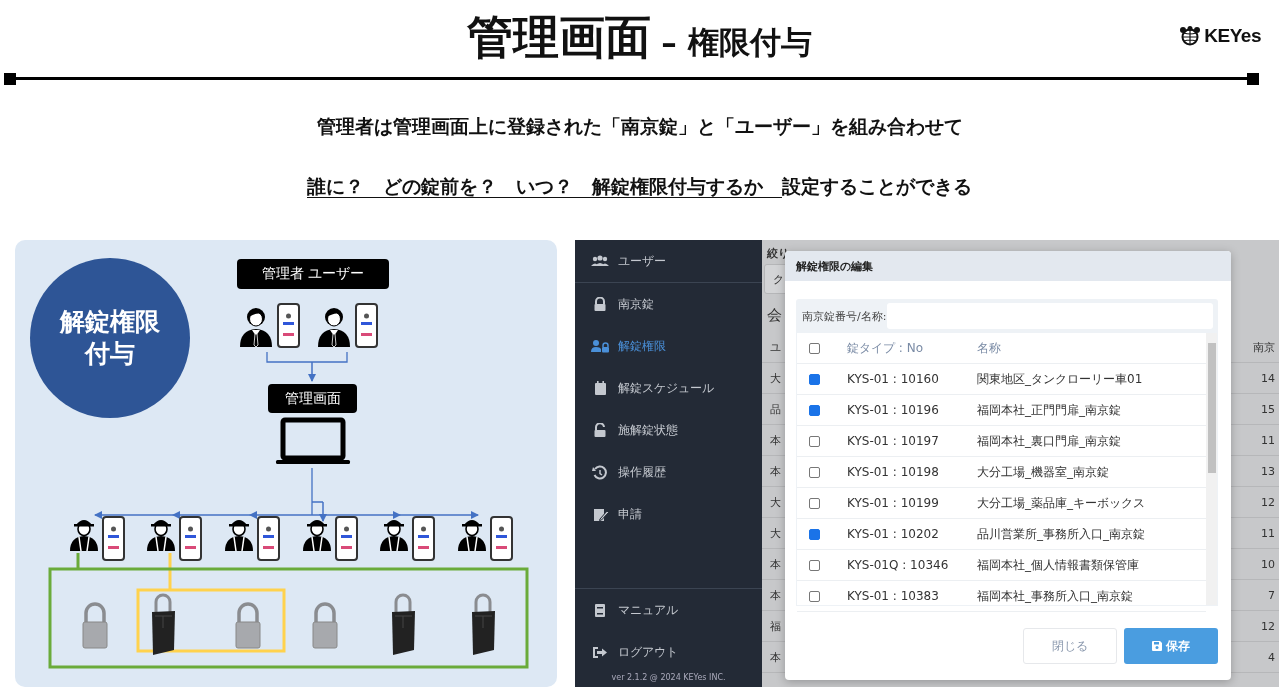  I want to click on underlined-text: 誰に？ どの錠前を？ いつ？ 解錠権限付与するか, so click(535, 186).